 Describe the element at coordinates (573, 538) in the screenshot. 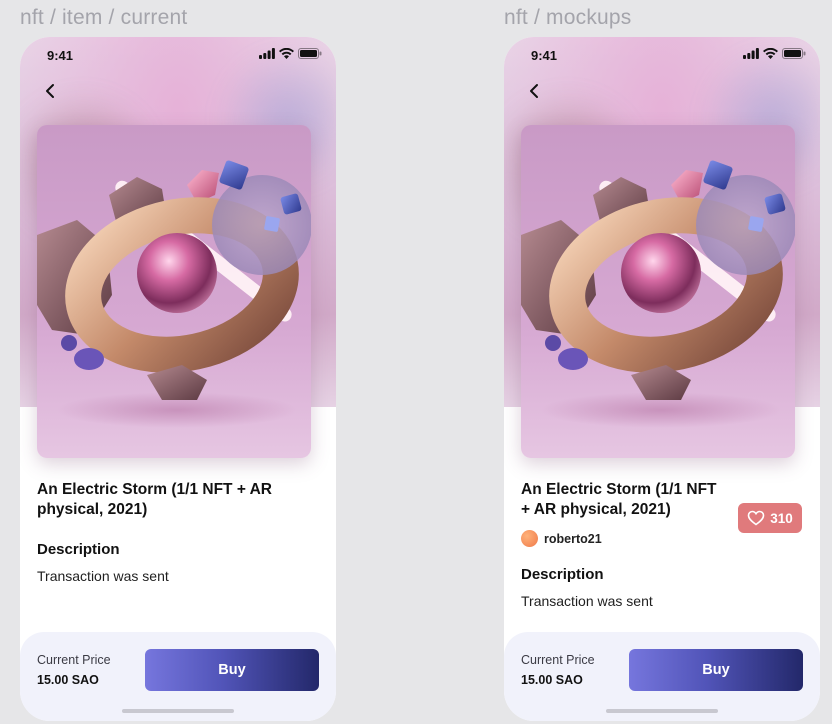

I see `owner-name: roberto21` at that location.